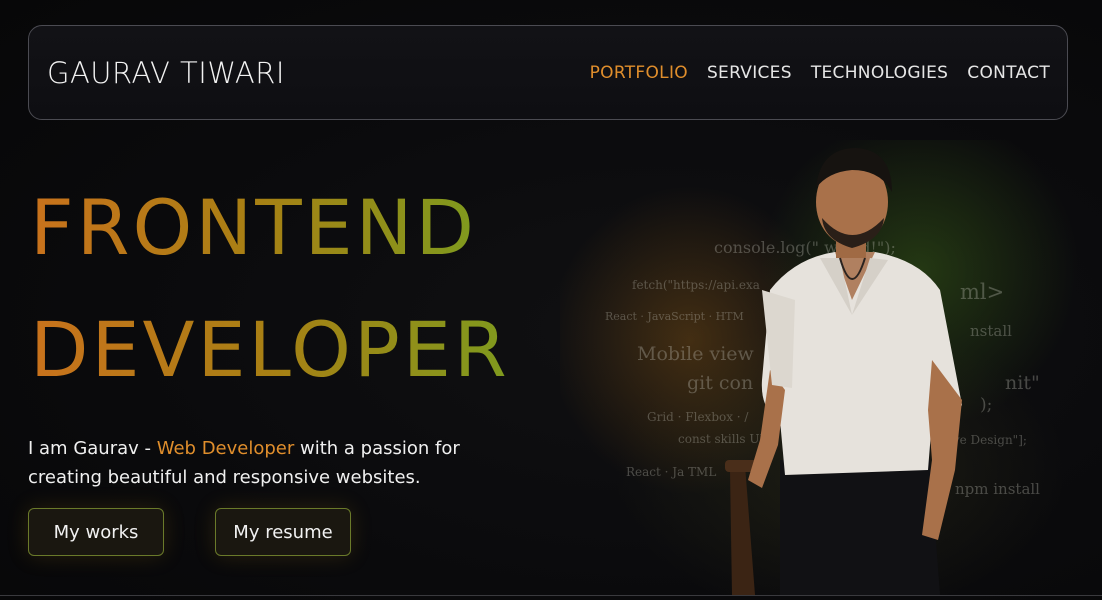 The height and width of the screenshot is (600, 1102). I want to click on bottom-divider, so click(551, 595).